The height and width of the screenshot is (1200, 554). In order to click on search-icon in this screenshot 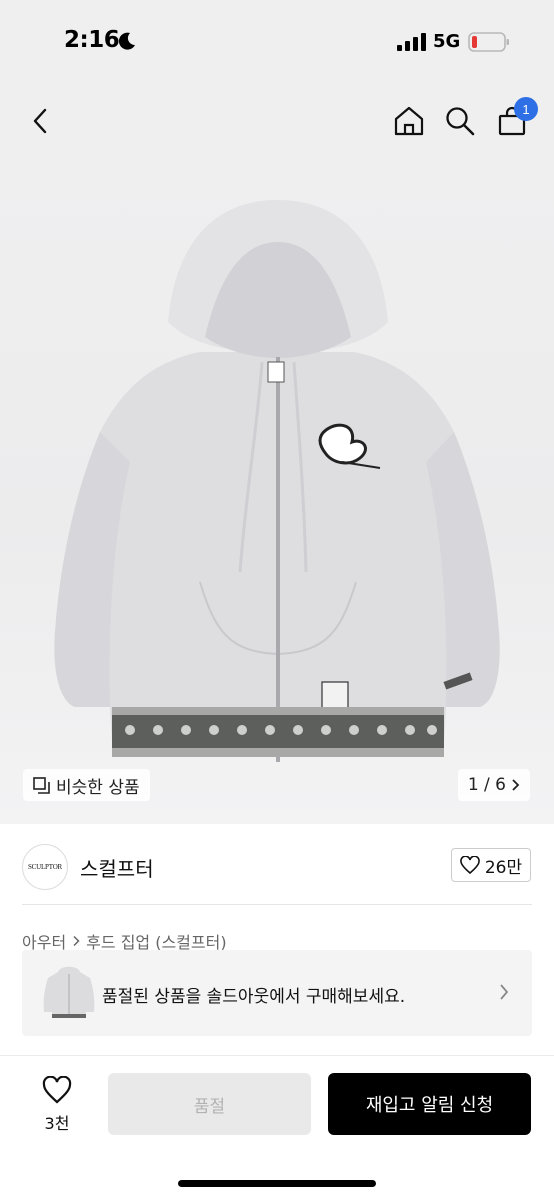, I will do `click(460, 121)`.